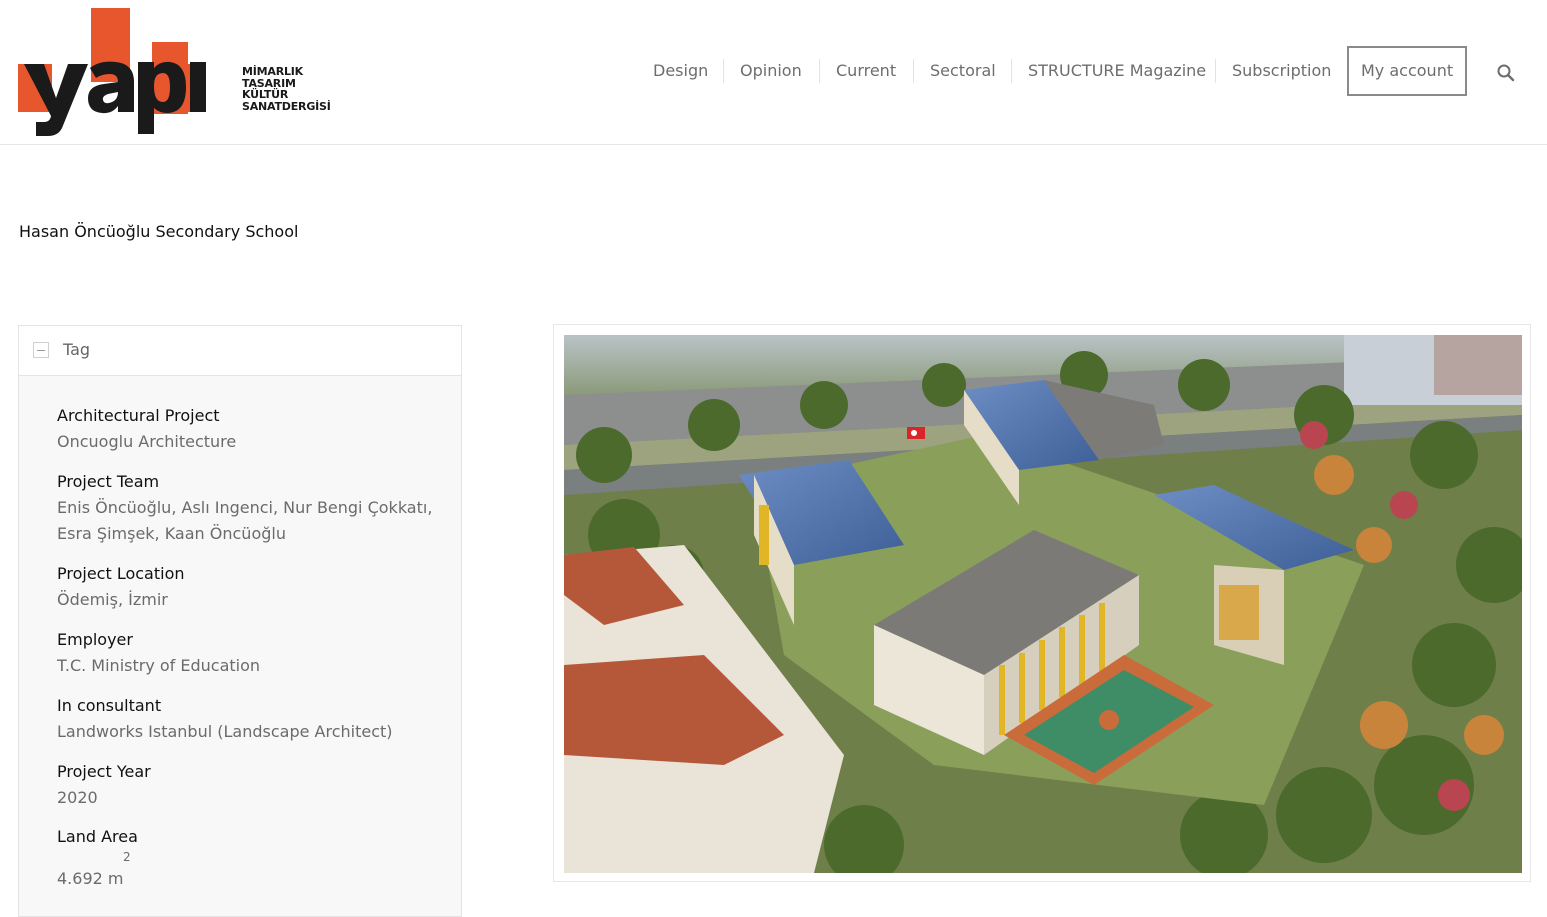  What do you see at coordinates (112, 599) in the screenshot?
I see `field-value: Ödemiş, İzmir` at bounding box center [112, 599].